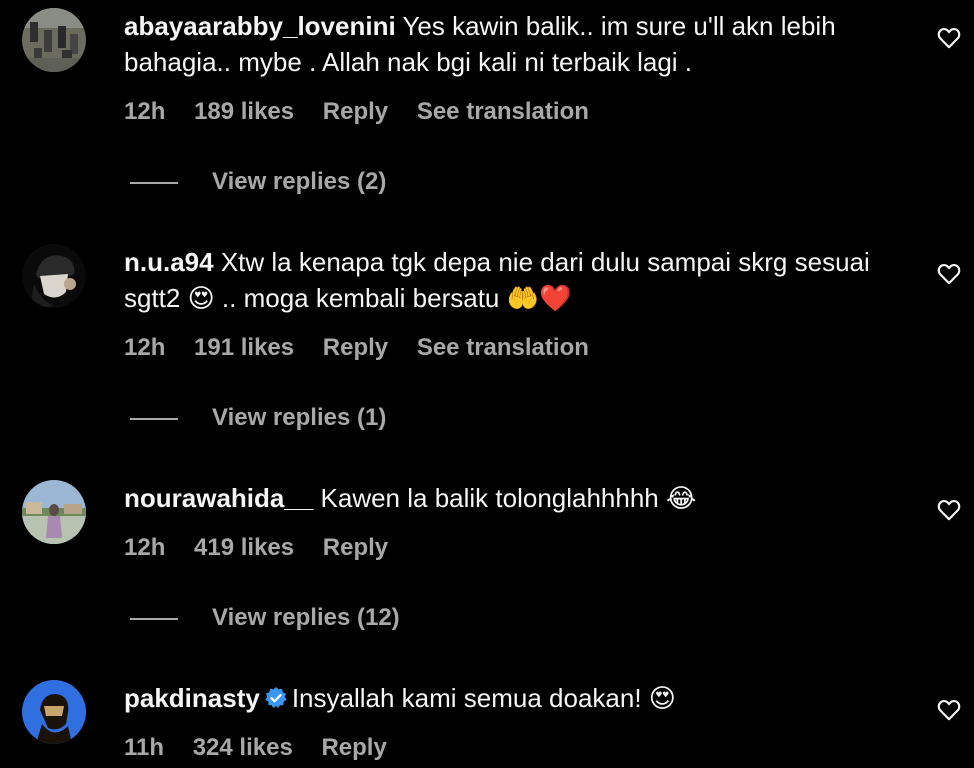  I want to click on view-replies-button: View replies (12), so click(265, 618).